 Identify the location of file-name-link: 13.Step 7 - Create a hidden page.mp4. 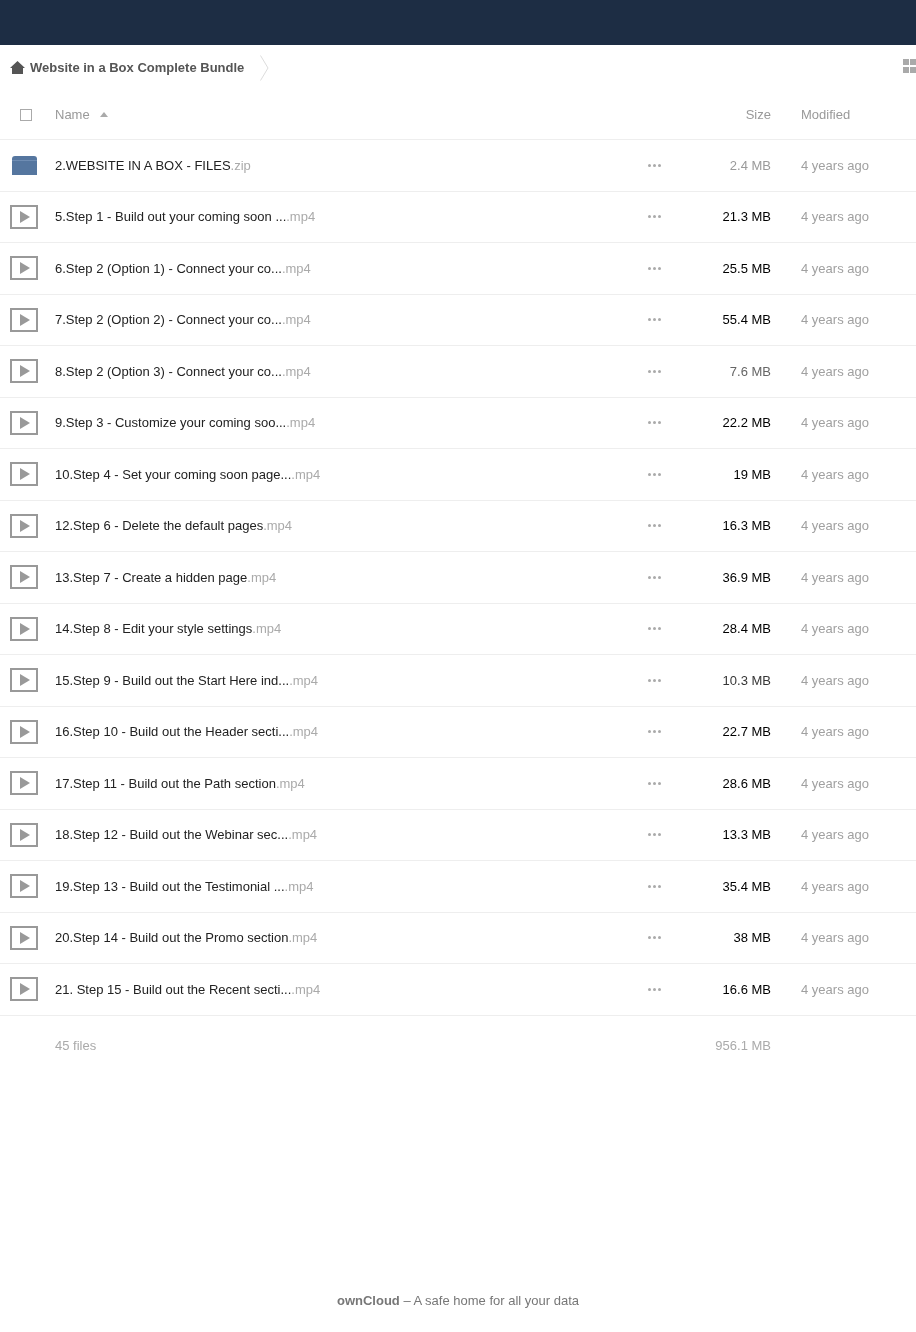
(166, 577).